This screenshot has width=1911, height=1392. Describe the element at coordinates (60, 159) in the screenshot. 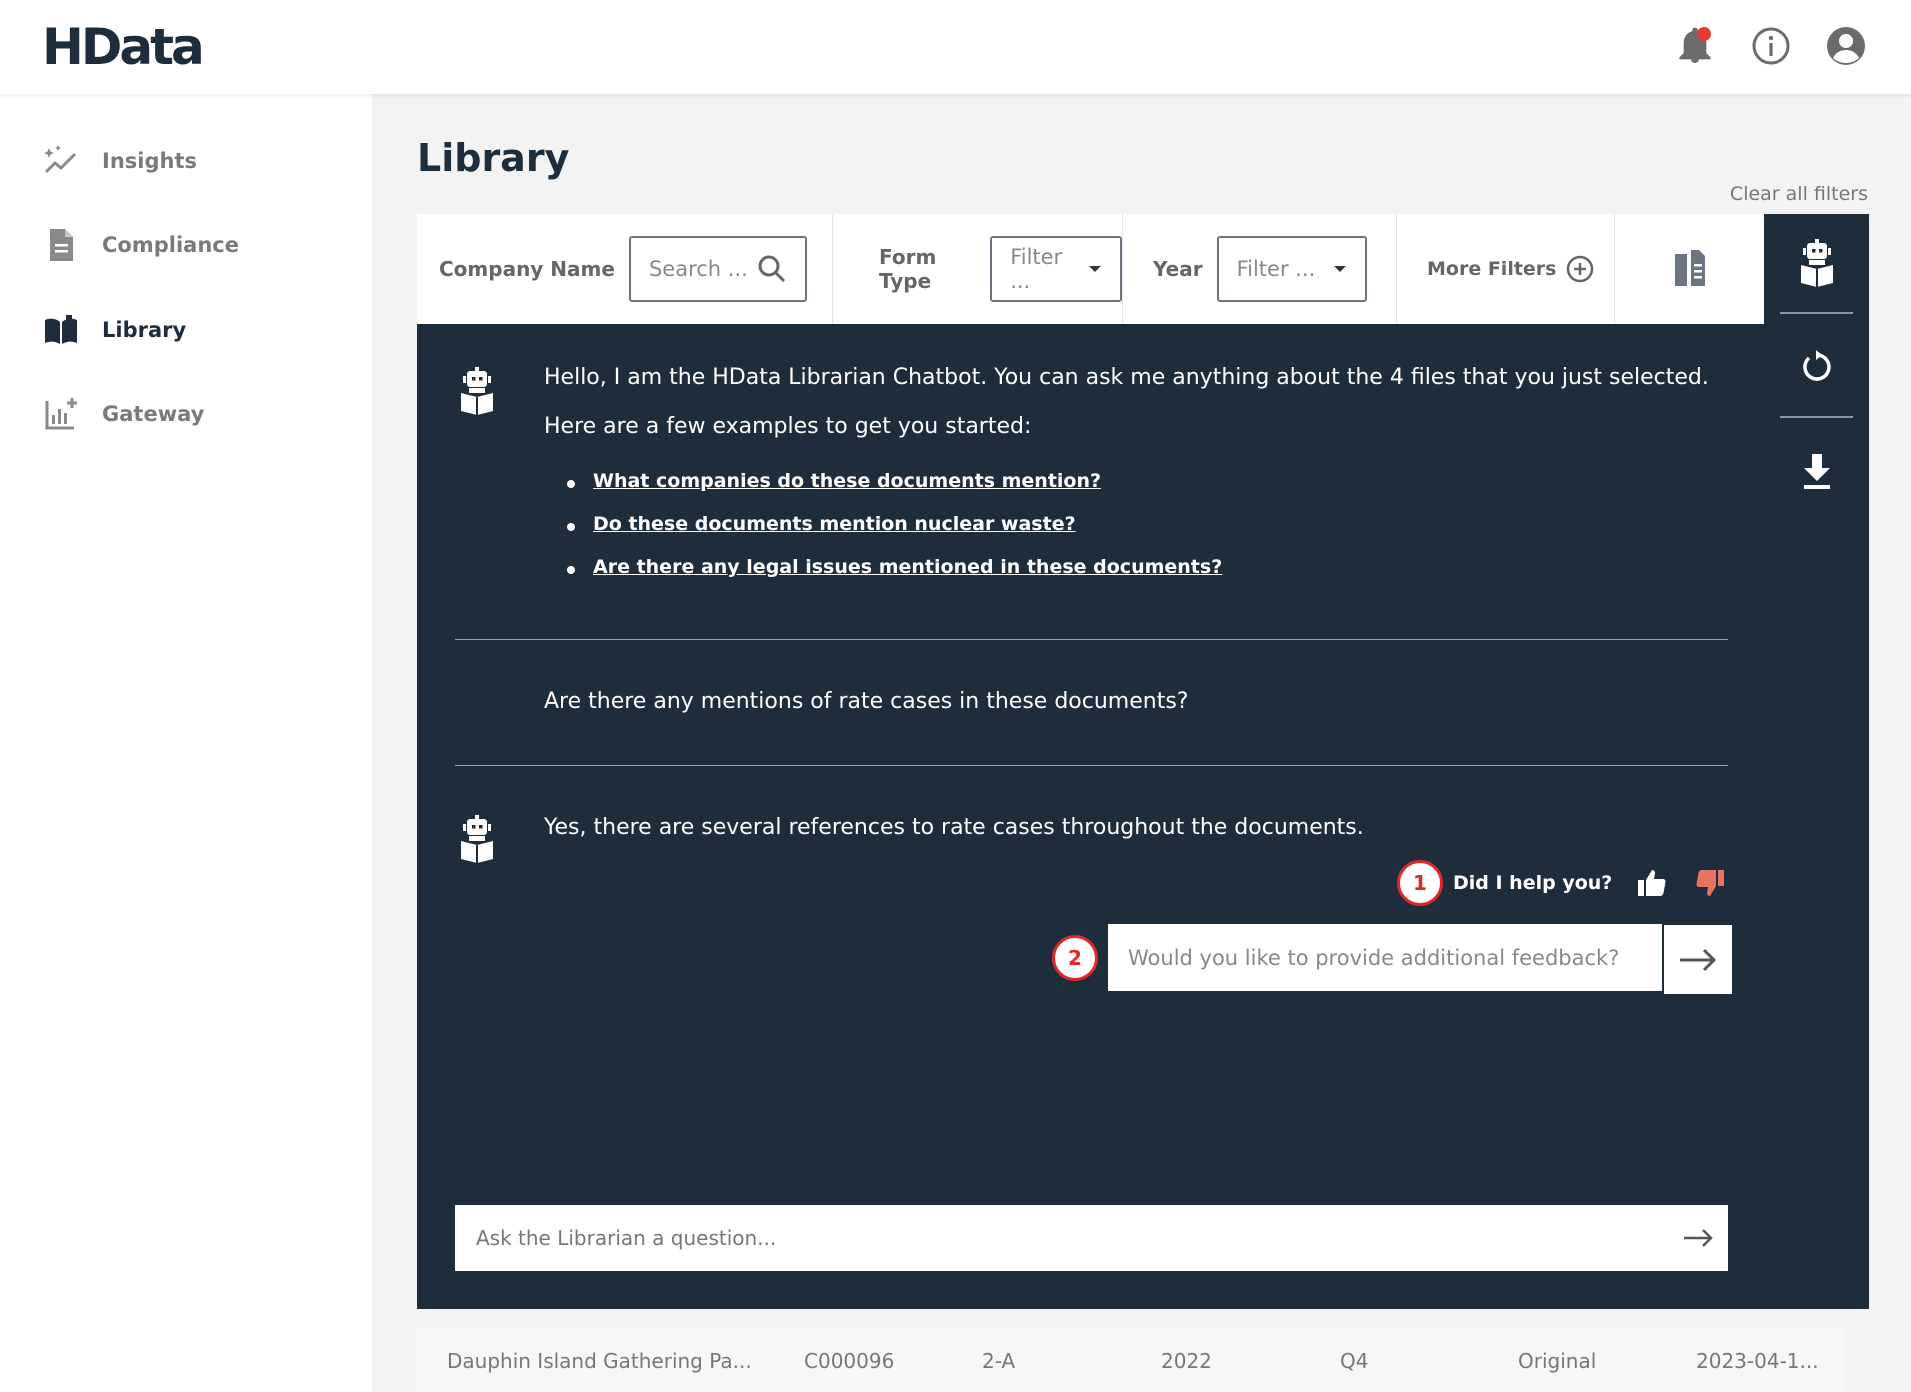

I see `sparkle-chart-icon` at that location.